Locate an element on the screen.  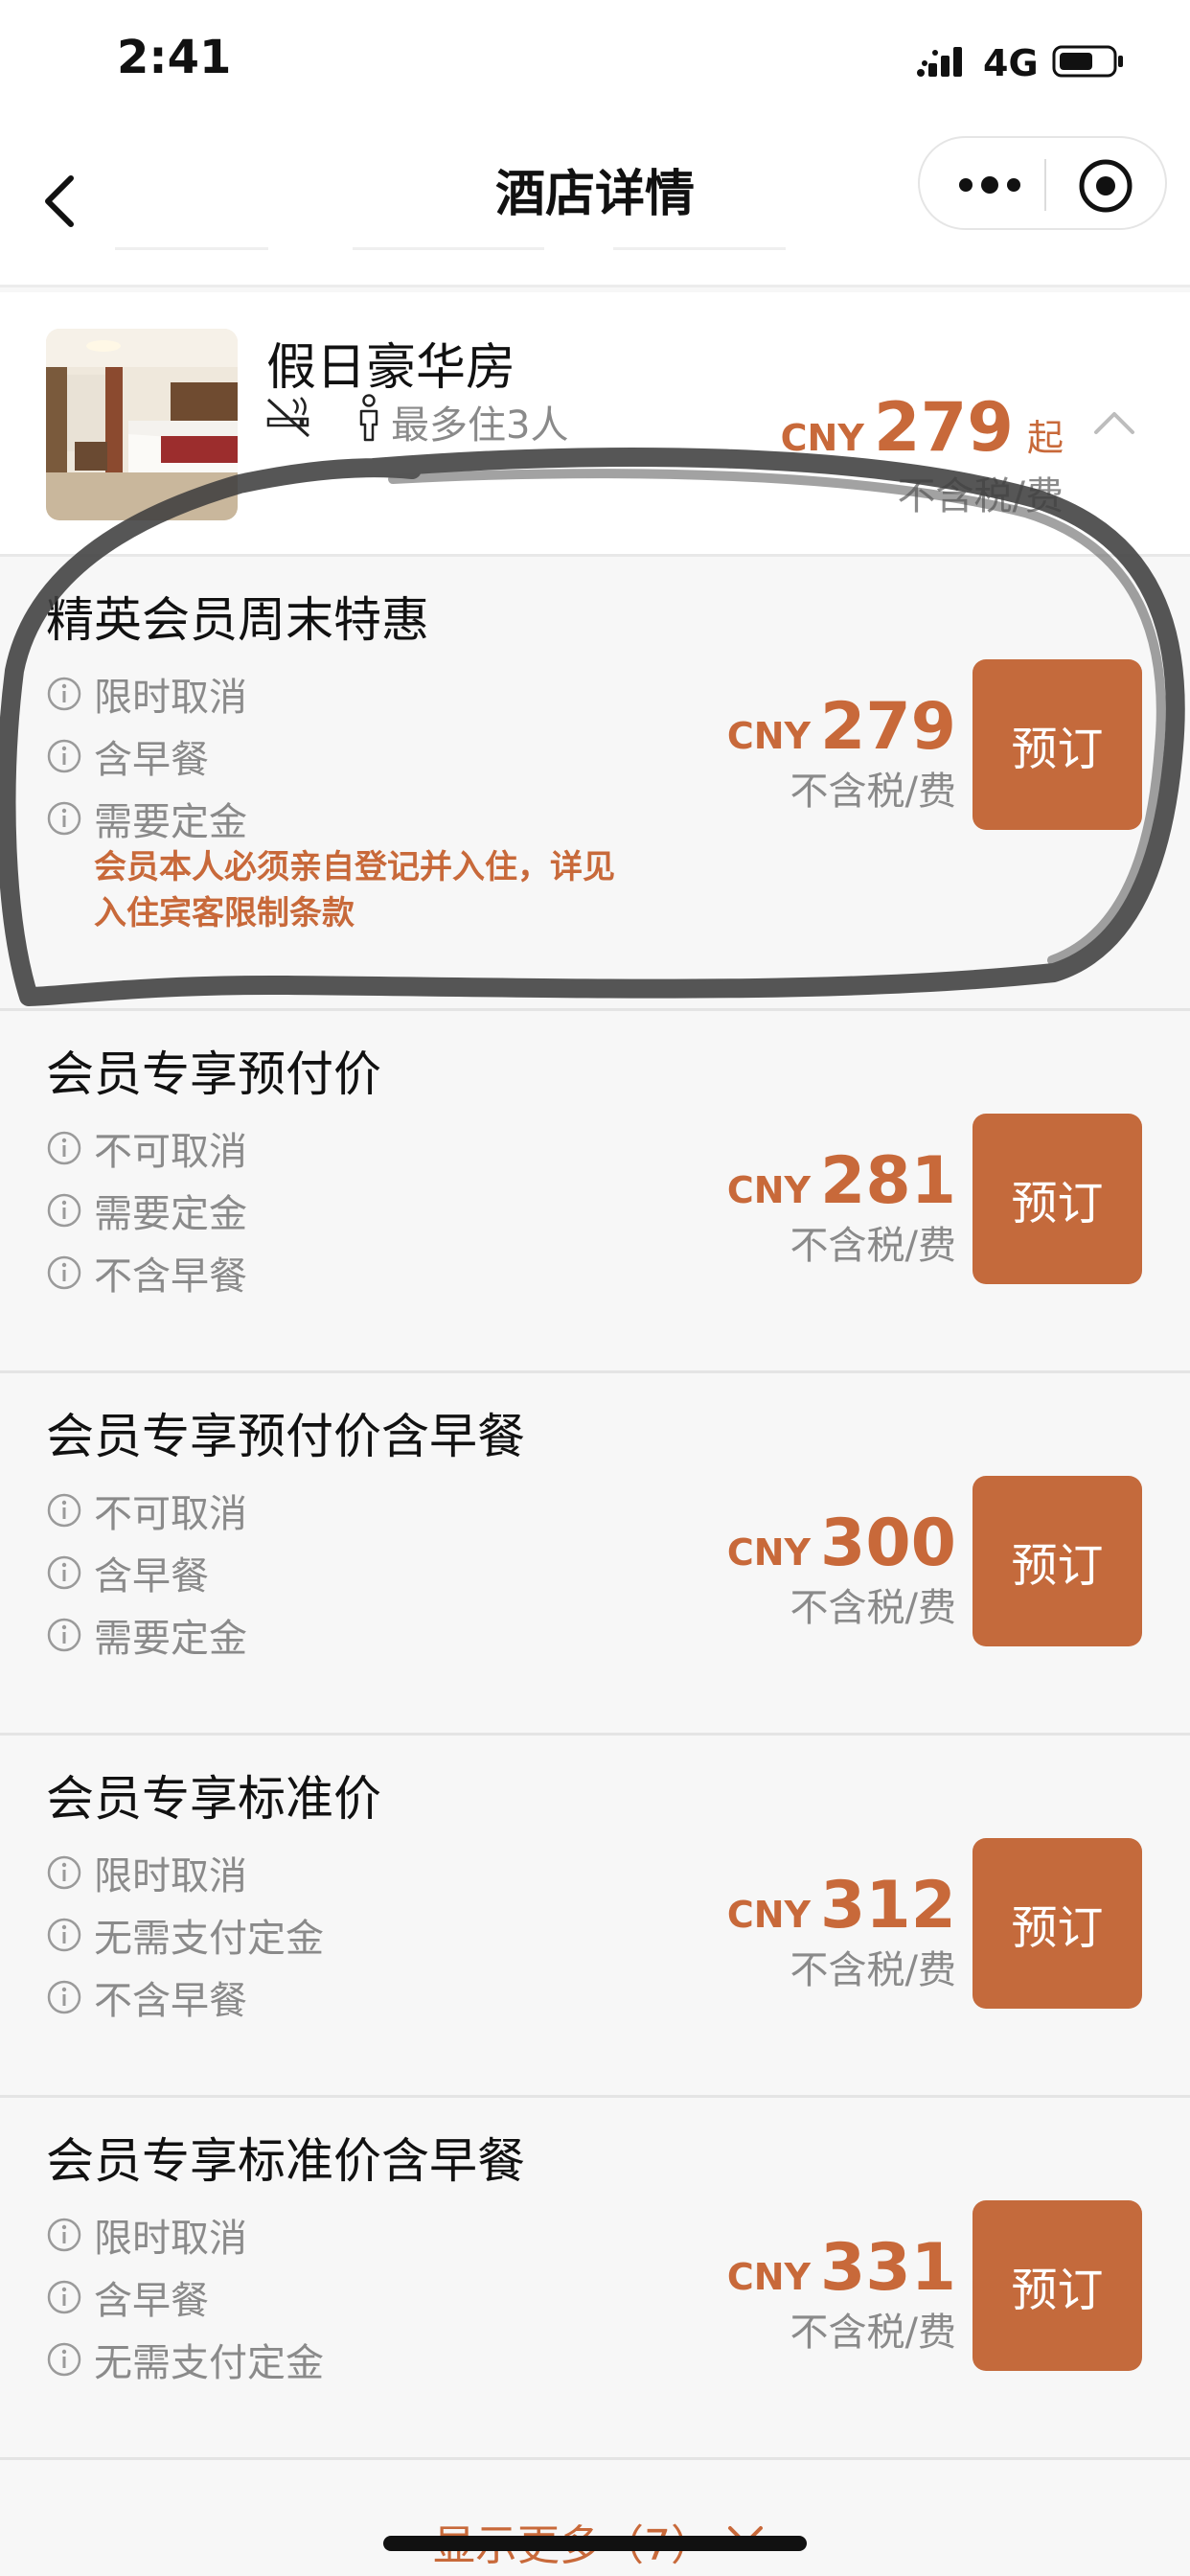
feature-item: 不含早餐 is located at coordinates (343, 1997).